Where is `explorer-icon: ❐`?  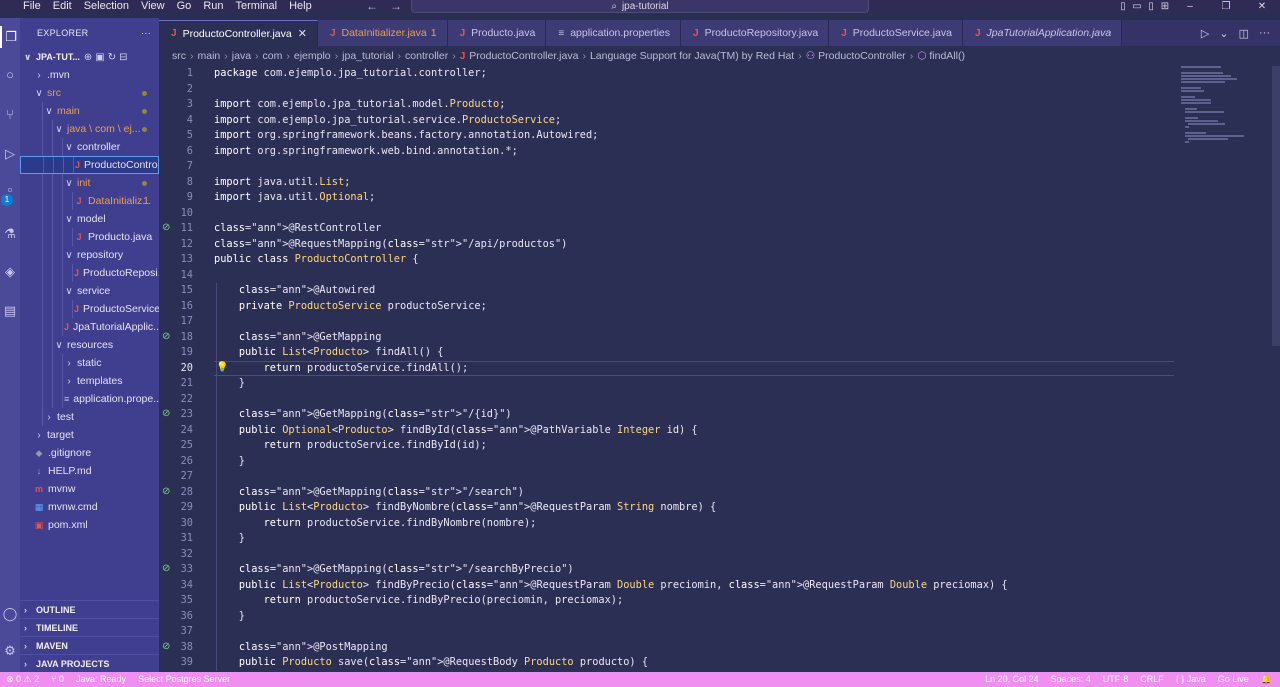 explorer-icon: ❐ is located at coordinates (10, 37).